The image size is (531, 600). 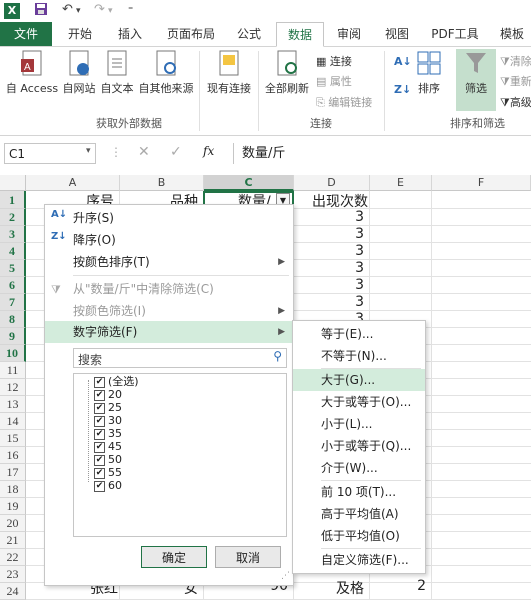 I want to click on menu-filter-by-color: 按颜色筛选(I) ▶, so click(x=169, y=311).